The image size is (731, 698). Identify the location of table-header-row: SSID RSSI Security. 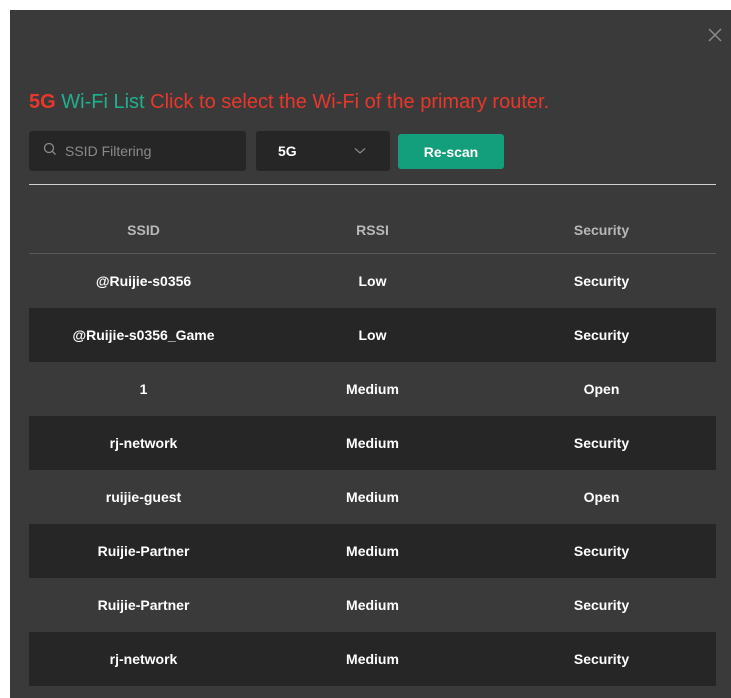
(372, 230).